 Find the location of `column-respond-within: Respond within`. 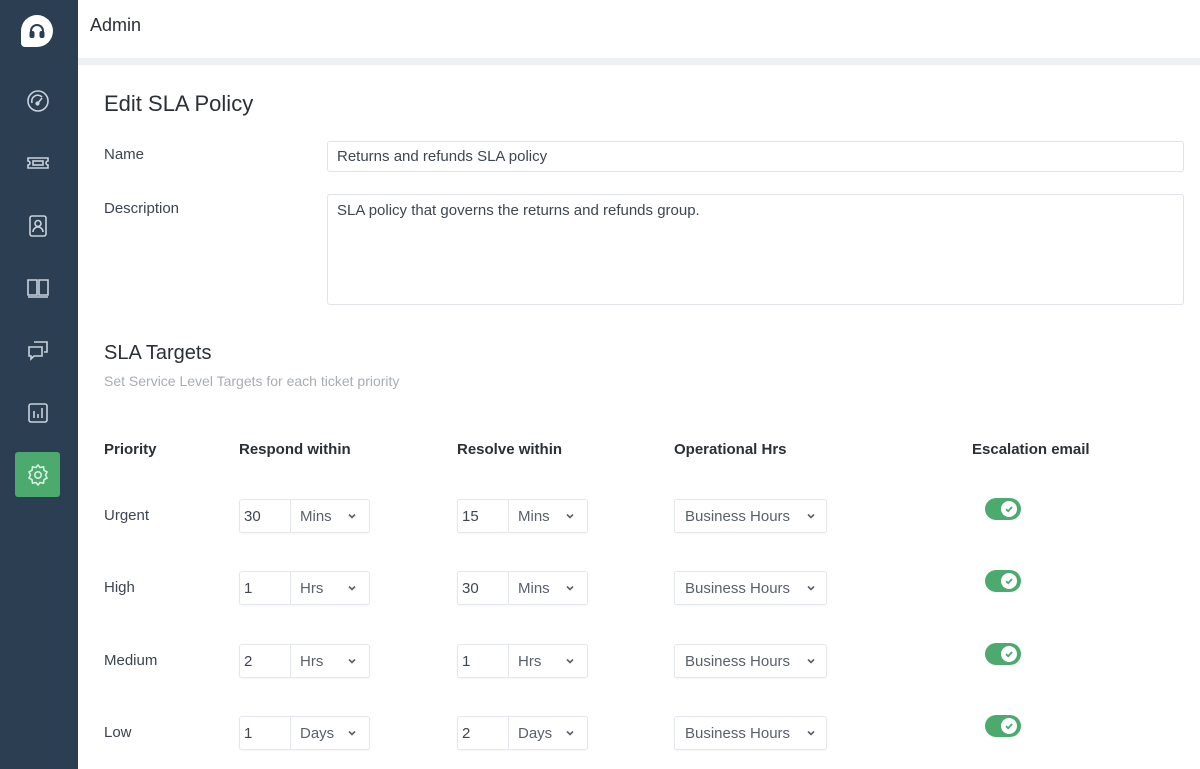

column-respond-within: Respond within is located at coordinates (295, 449).